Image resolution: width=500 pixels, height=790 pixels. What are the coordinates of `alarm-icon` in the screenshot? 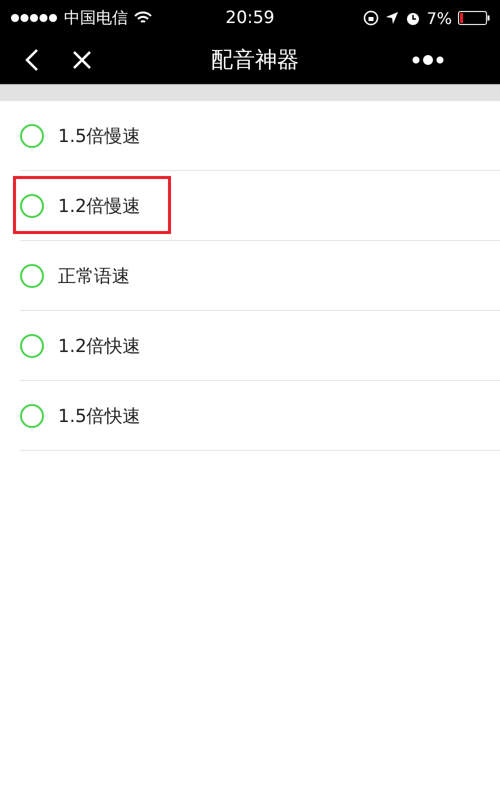 It's located at (412, 18).